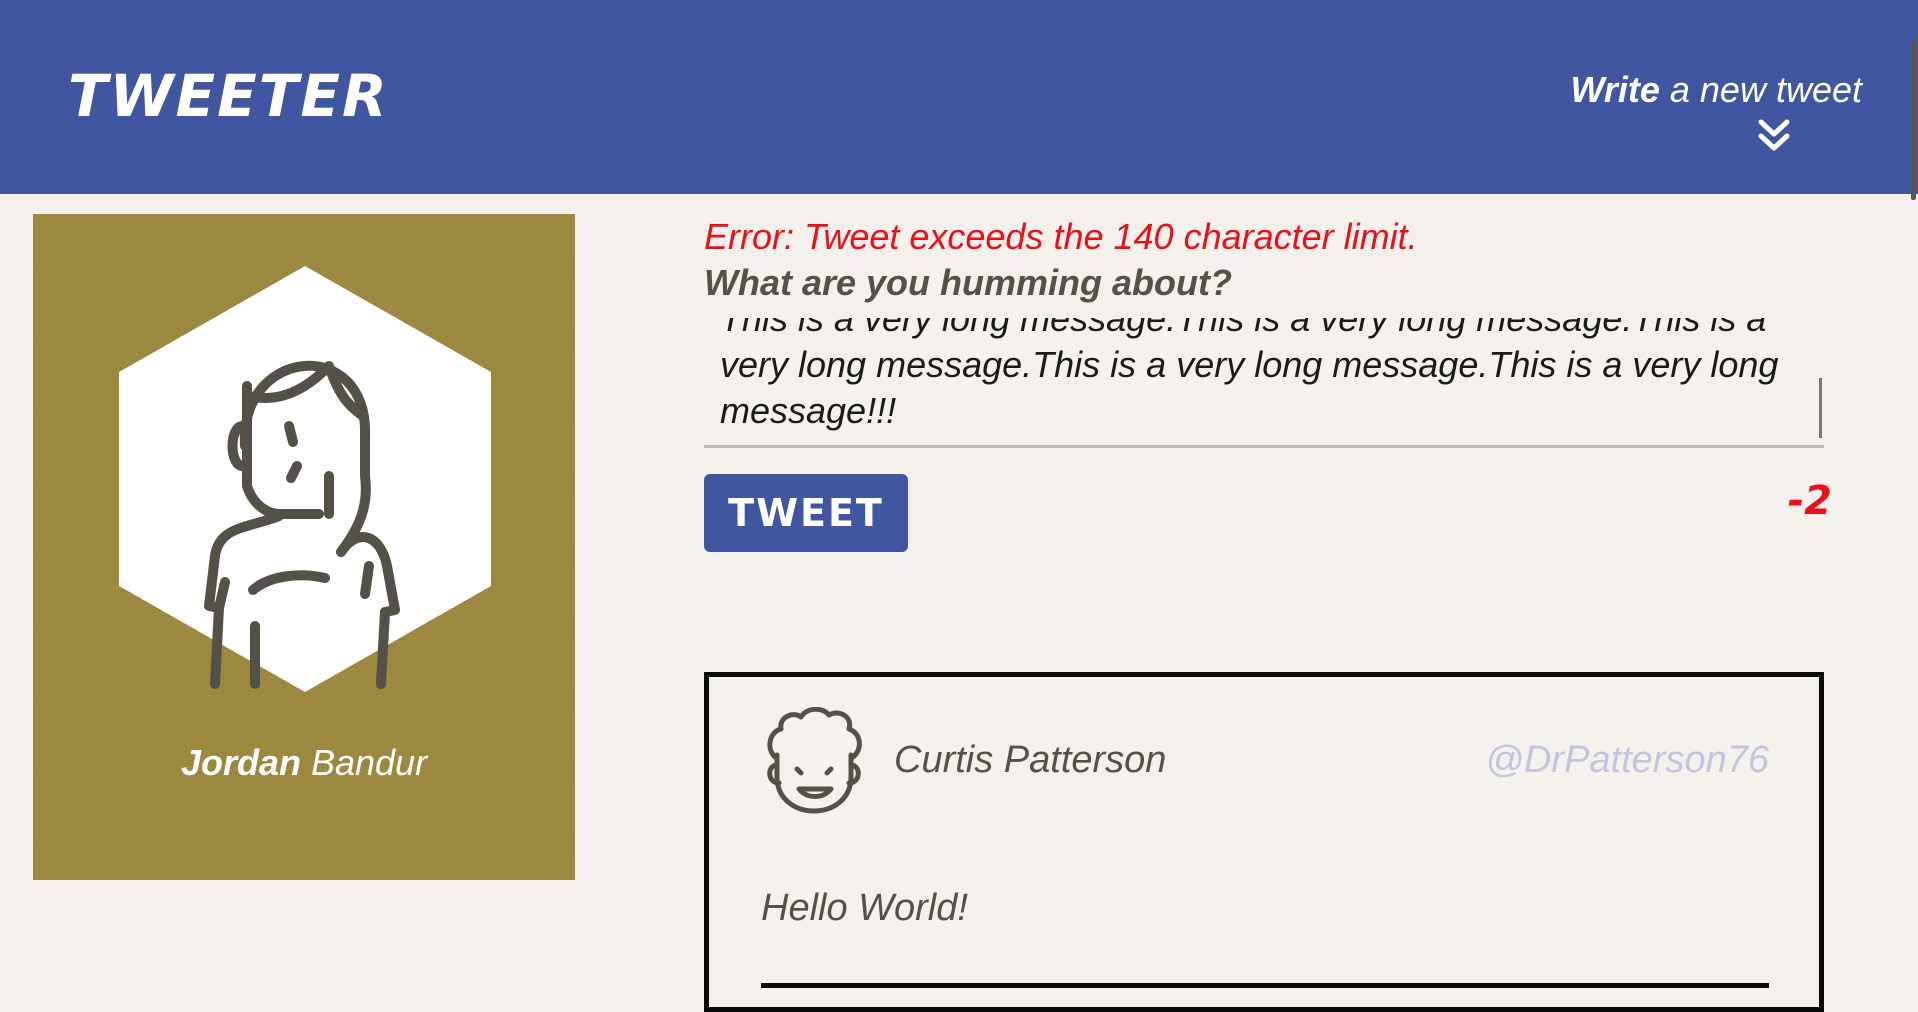 Image resolution: width=1918 pixels, height=1012 pixels. What do you see at coordinates (364, 762) in the screenshot?
I see `profile-last-name: Bandur` at bounding box center [364, 762].